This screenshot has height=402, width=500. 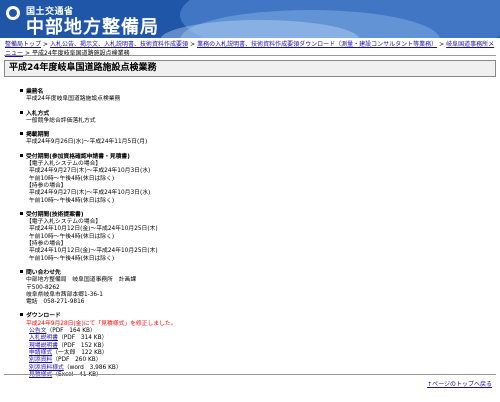 I want to click on back-to-top: ↑ページのトップへ戻る, so click(x=459, y=383).